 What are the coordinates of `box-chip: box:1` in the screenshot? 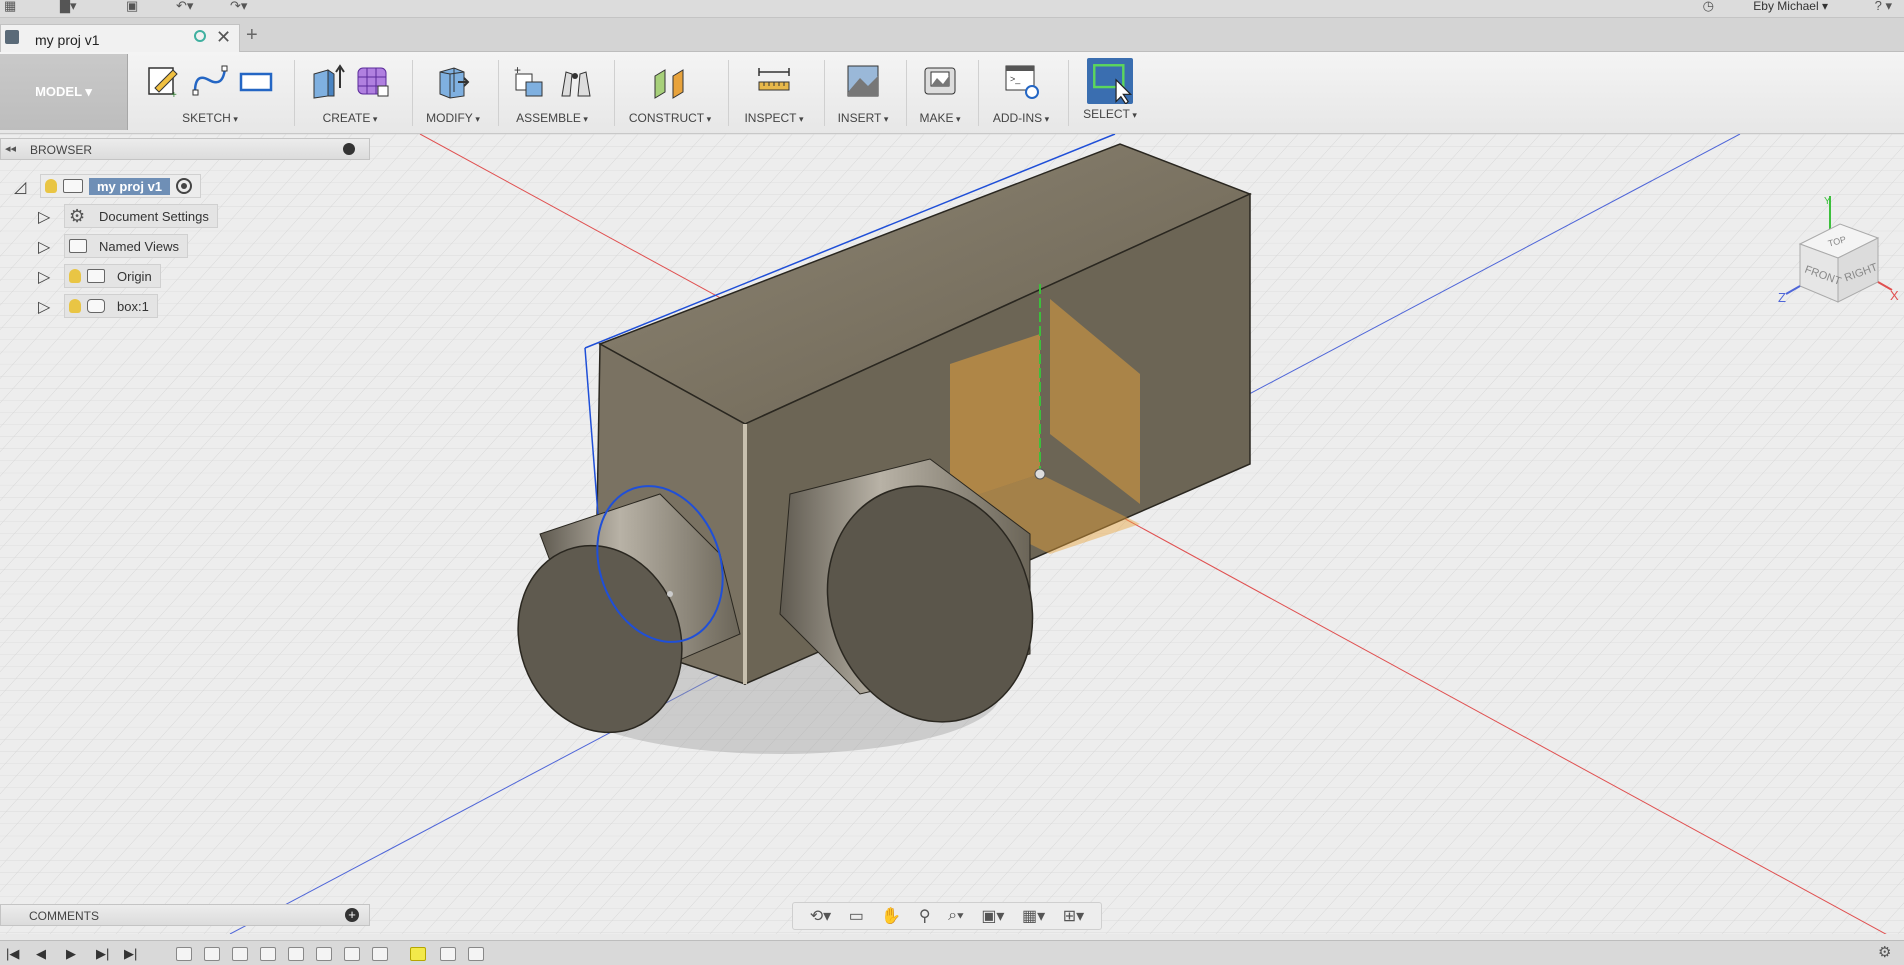 It's located at (111, 306).